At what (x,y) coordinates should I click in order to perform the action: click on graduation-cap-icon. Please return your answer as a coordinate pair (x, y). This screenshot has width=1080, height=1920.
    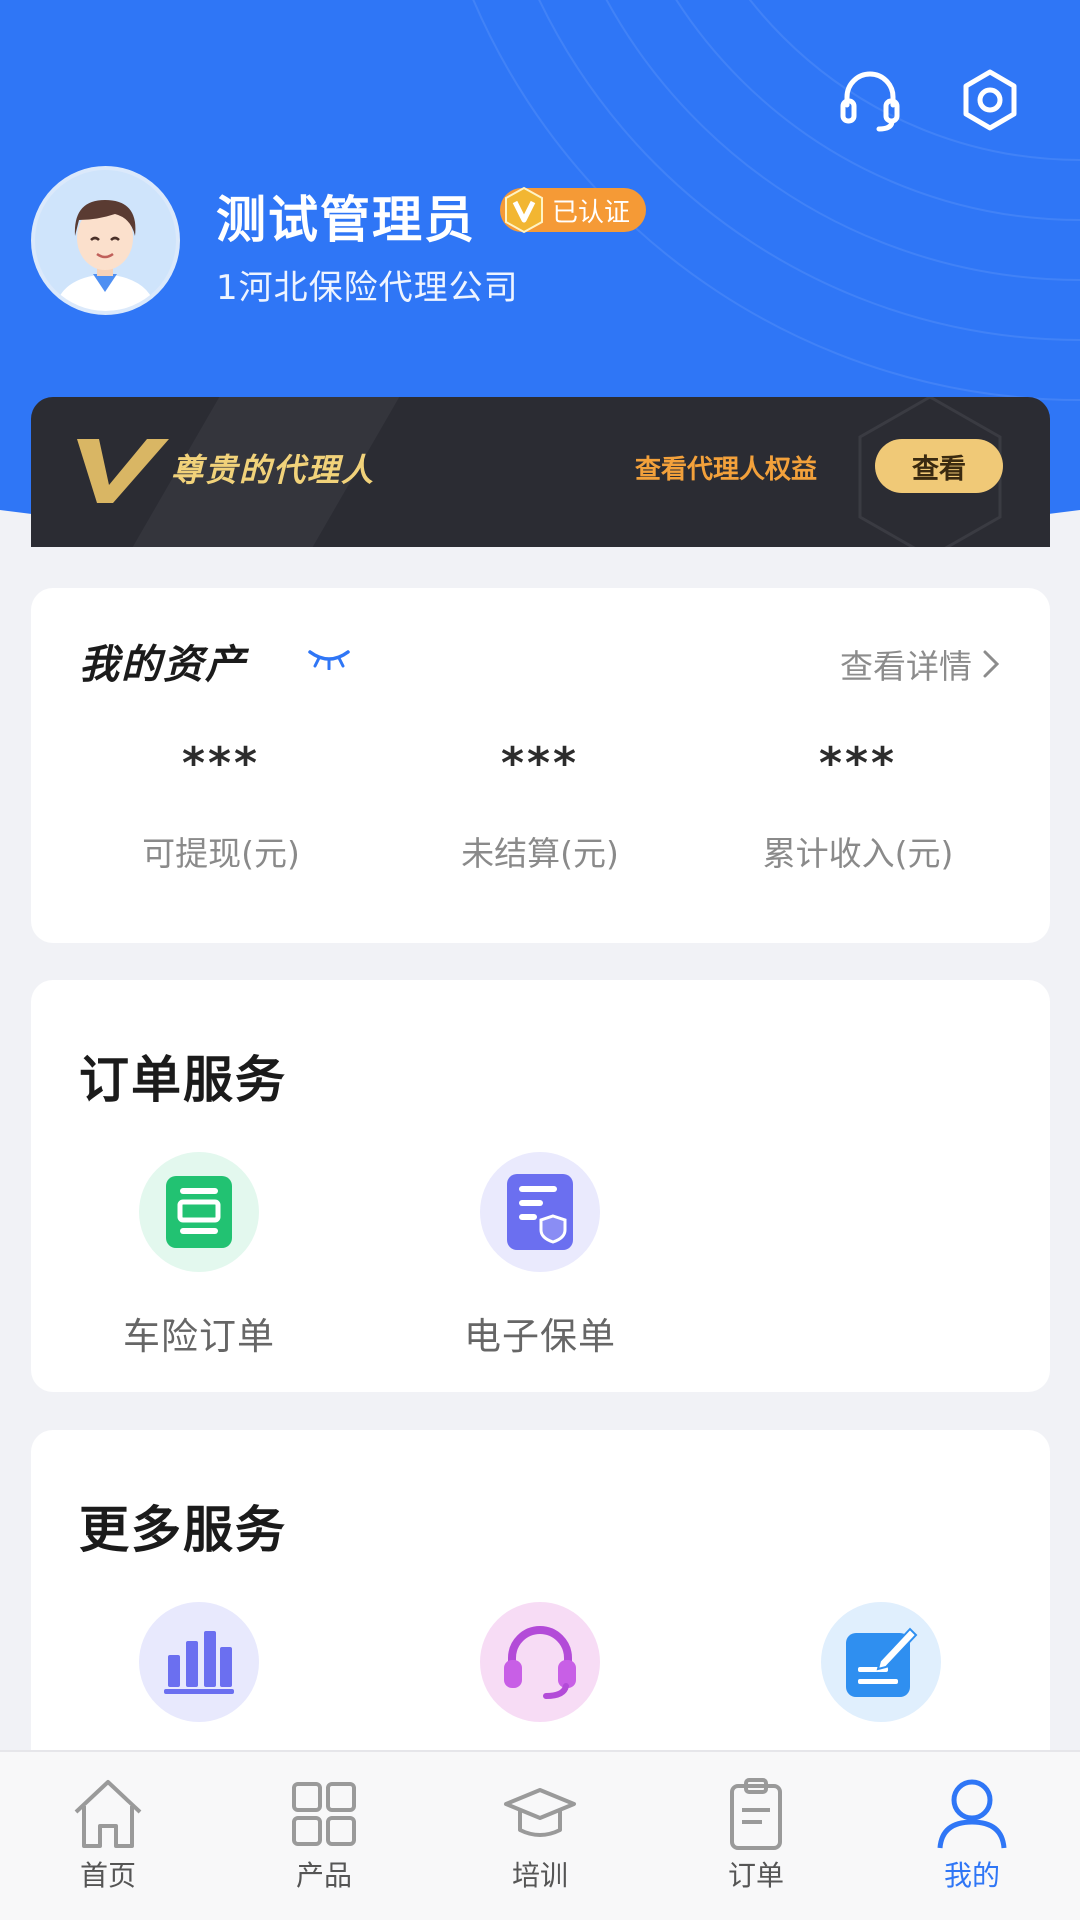
    Looking at the image, I should click on (540, 1812).